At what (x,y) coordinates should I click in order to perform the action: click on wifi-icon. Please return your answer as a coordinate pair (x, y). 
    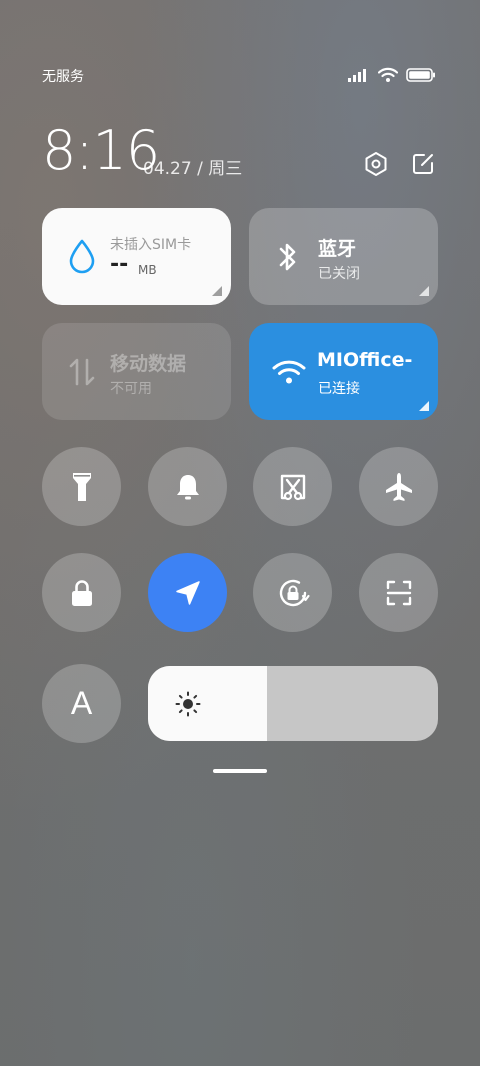
    Looking at the image, I should click on (289, 372).